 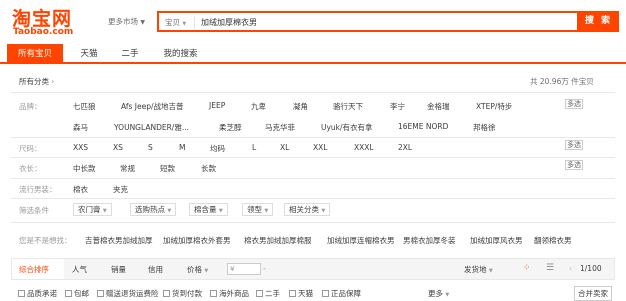 I want to click on search-button: 搜 索, so click(x=598, y=21).